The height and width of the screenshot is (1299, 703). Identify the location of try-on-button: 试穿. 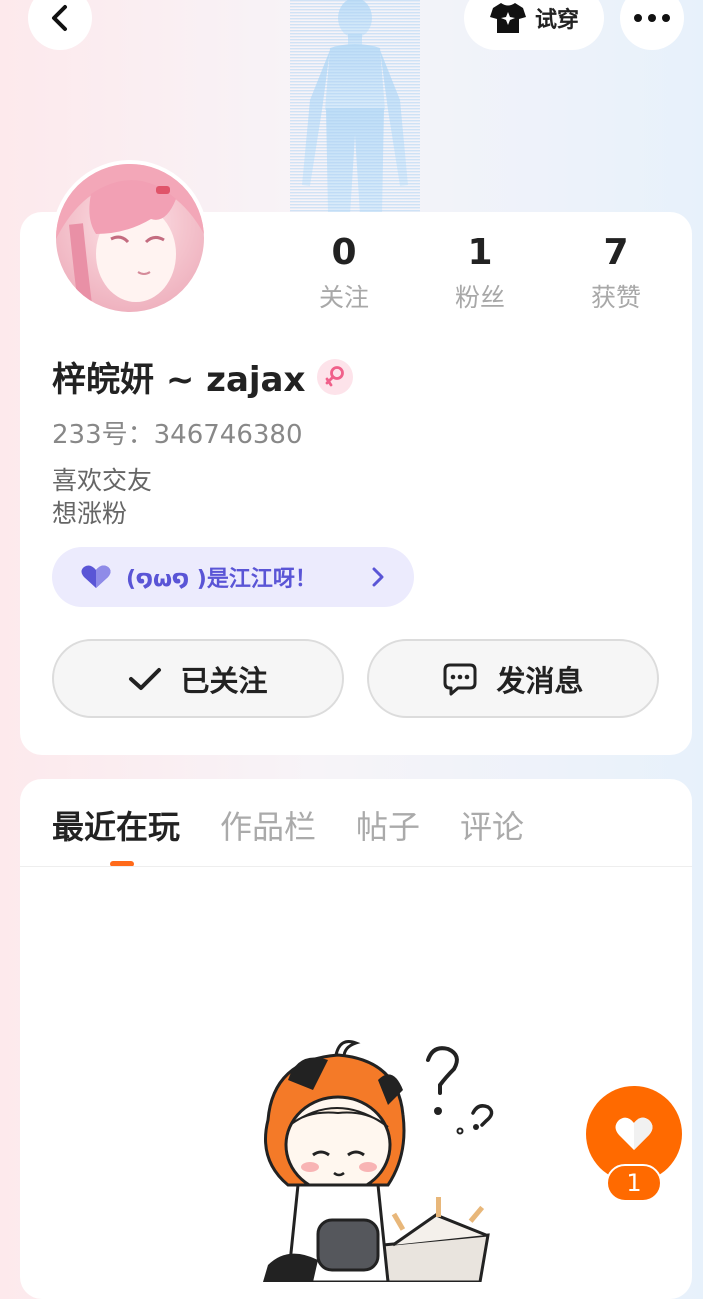
(534, 25).